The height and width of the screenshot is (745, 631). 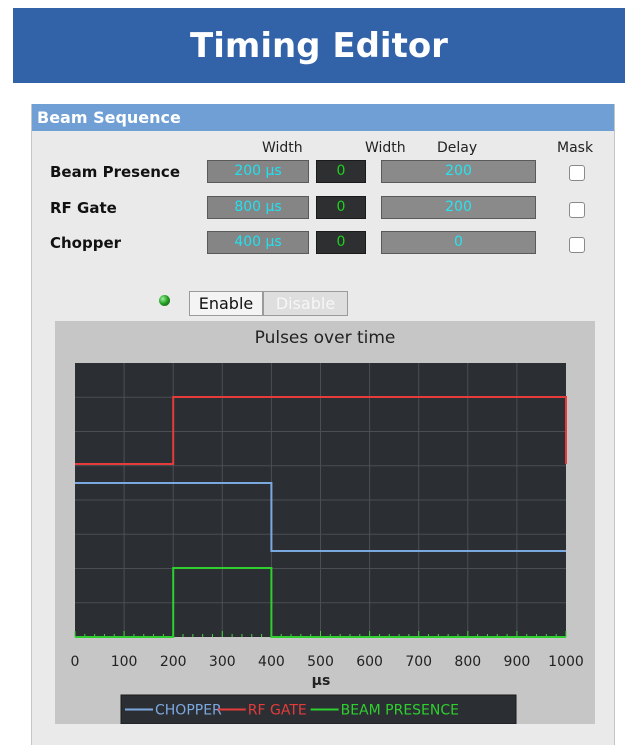 I want to click on x-tick-label: 500, so click(x=320, y=662).